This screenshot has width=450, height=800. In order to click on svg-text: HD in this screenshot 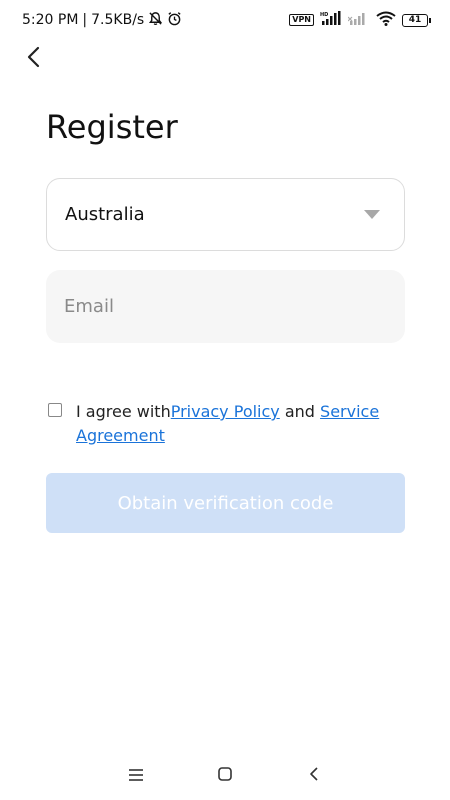, I will do `click(324, 15)`.